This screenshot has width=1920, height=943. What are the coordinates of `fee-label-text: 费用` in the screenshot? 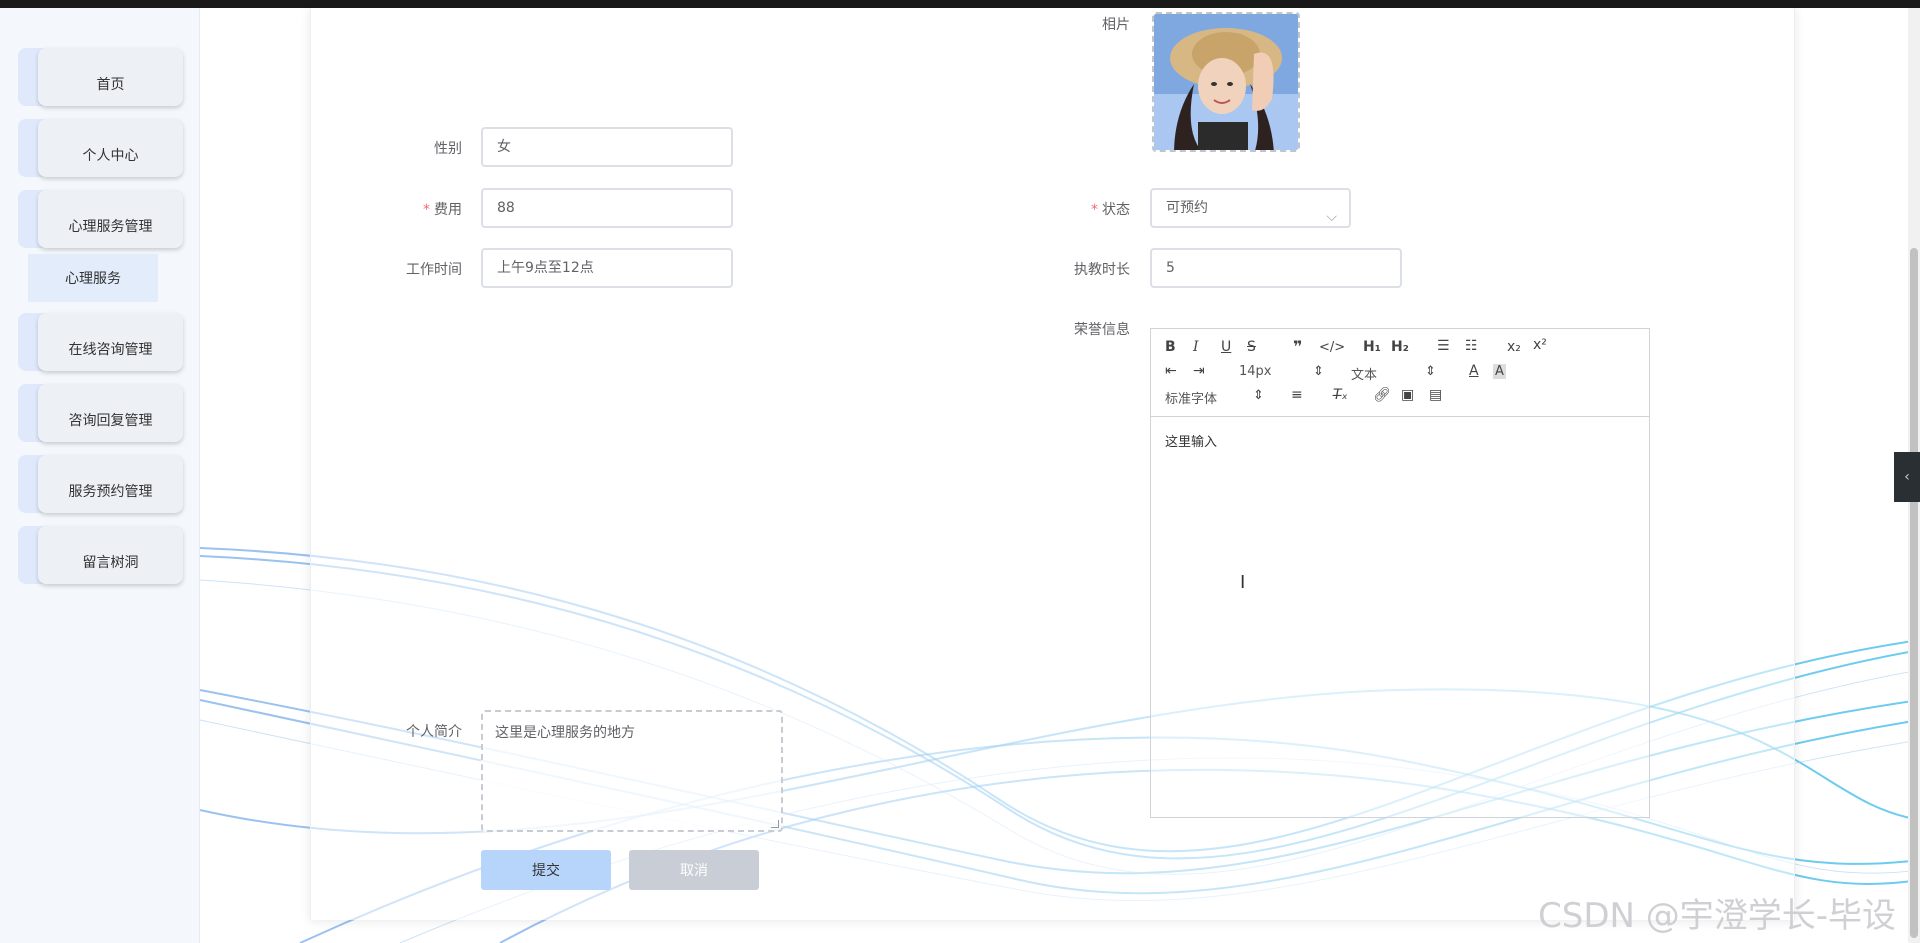 It's located at (448, 210).